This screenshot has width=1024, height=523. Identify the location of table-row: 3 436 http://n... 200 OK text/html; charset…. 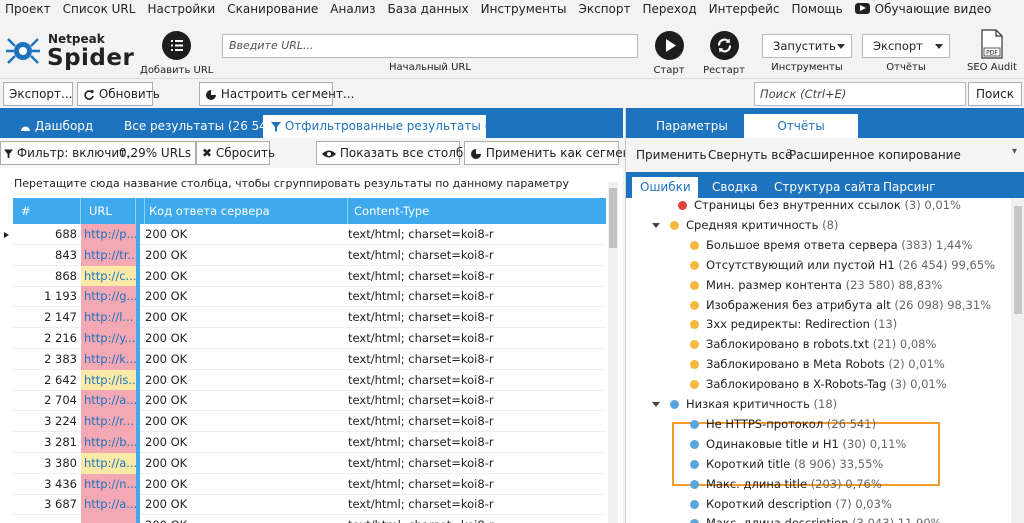
(309, 484).